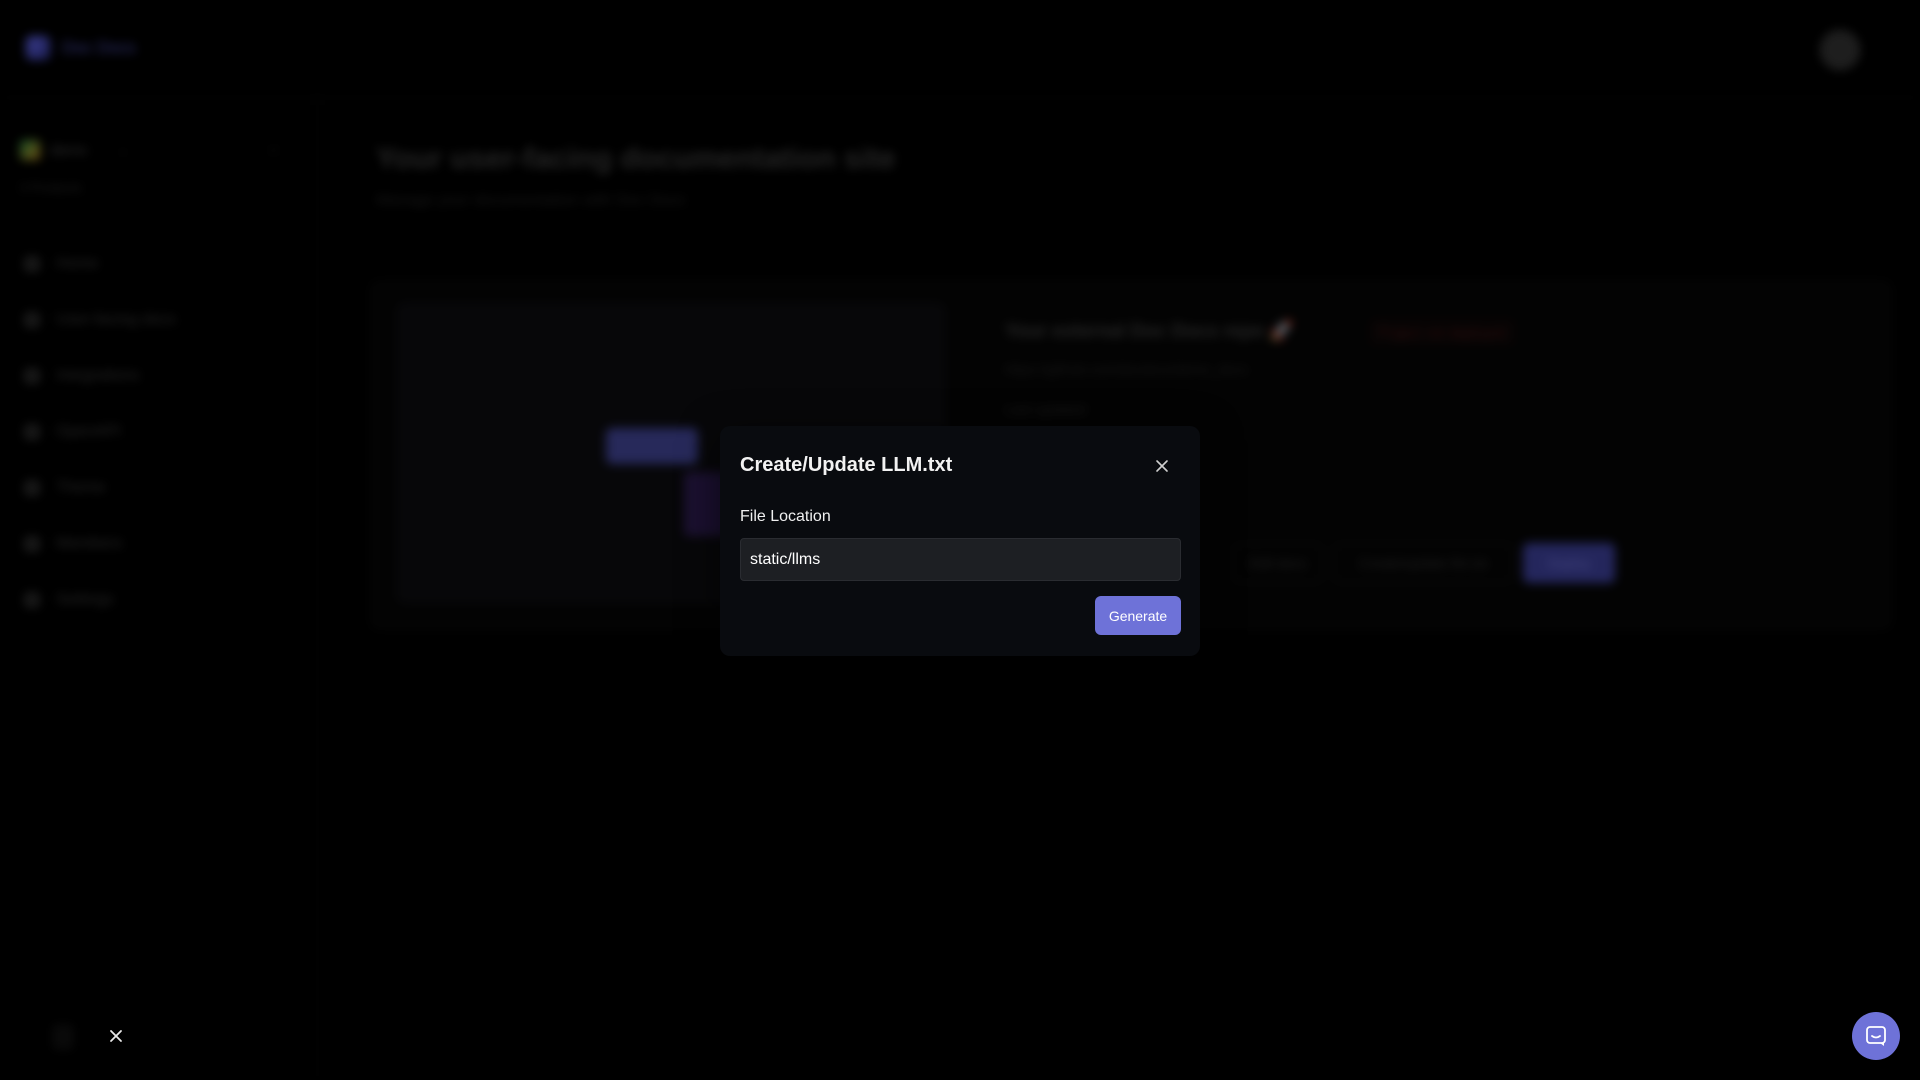 The height and width of the screenshot is (1080, 1920). I want to click on close-button, so click(1162, 466).